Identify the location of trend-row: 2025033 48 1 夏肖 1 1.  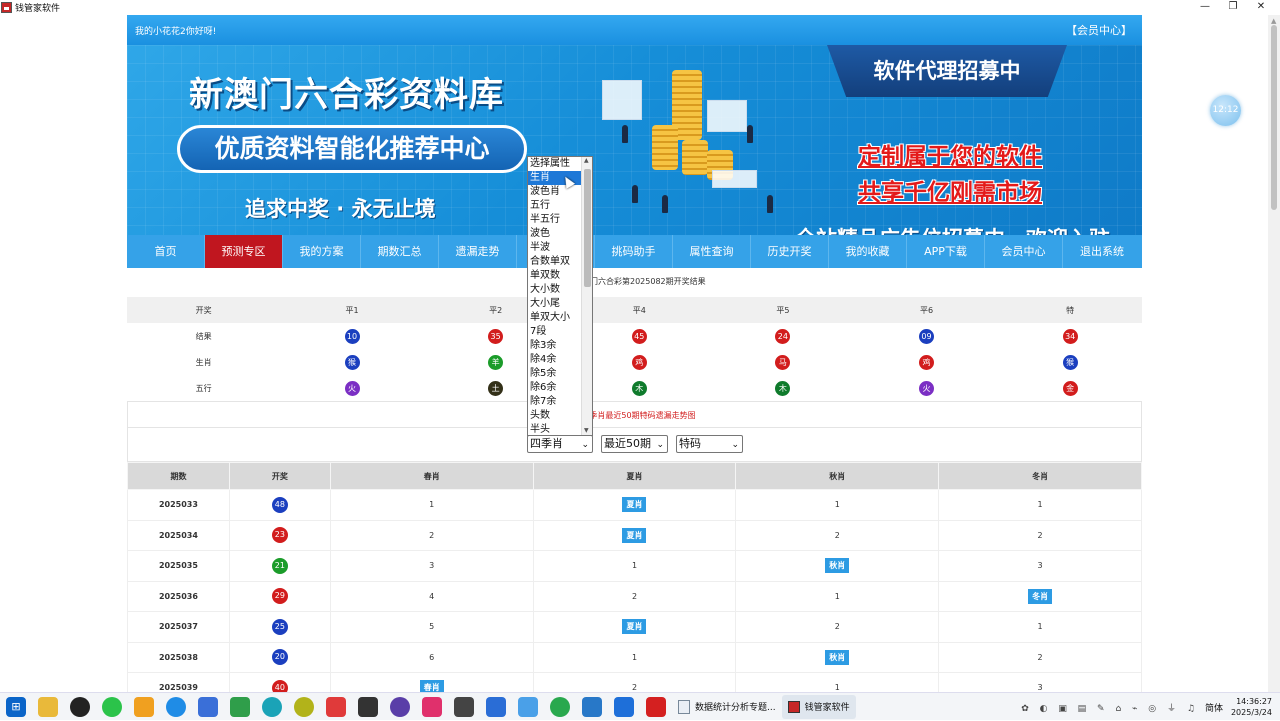
(634, 505).